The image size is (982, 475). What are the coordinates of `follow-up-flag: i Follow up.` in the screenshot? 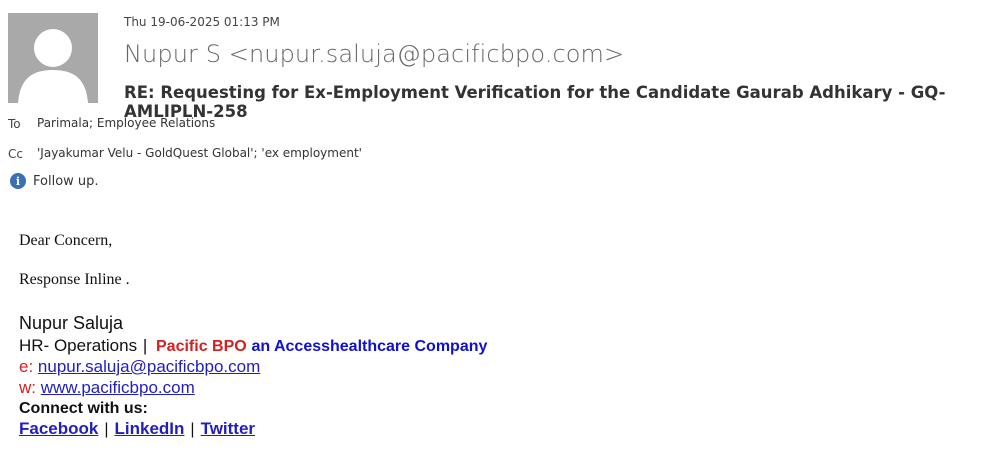 It's located at (54, 181).